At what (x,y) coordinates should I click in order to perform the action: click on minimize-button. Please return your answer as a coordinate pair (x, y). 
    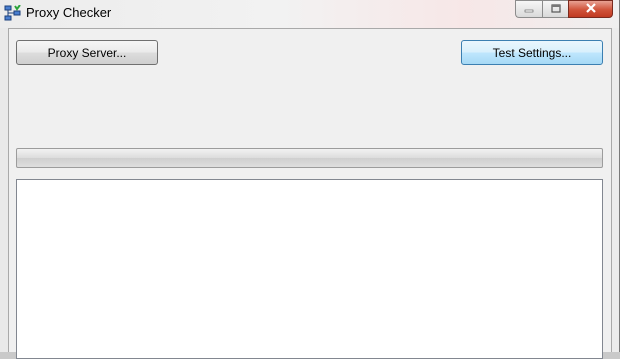
    Looking at the image, I should click on (528, 9).